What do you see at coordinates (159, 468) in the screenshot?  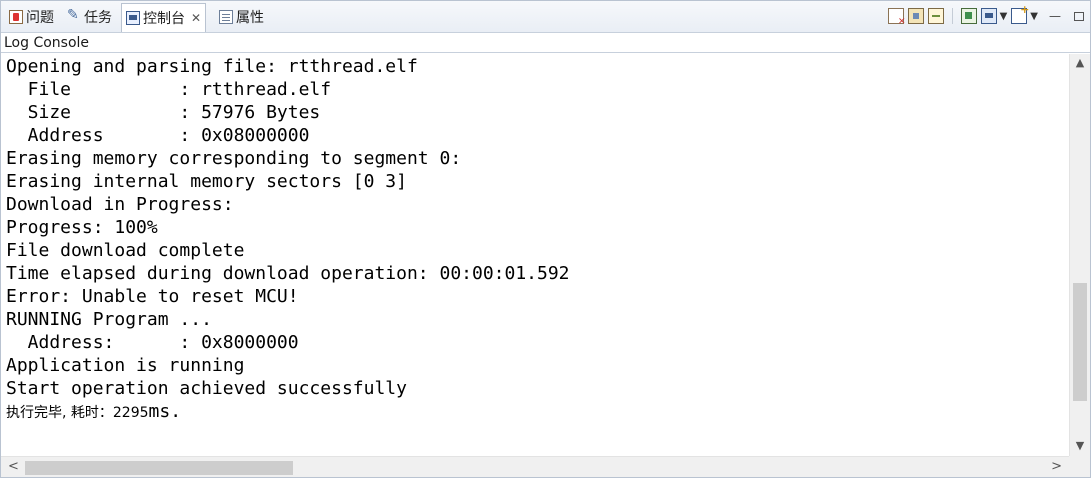 I see `horizontal-scroll-thumb` at bounding box center [159, 468].